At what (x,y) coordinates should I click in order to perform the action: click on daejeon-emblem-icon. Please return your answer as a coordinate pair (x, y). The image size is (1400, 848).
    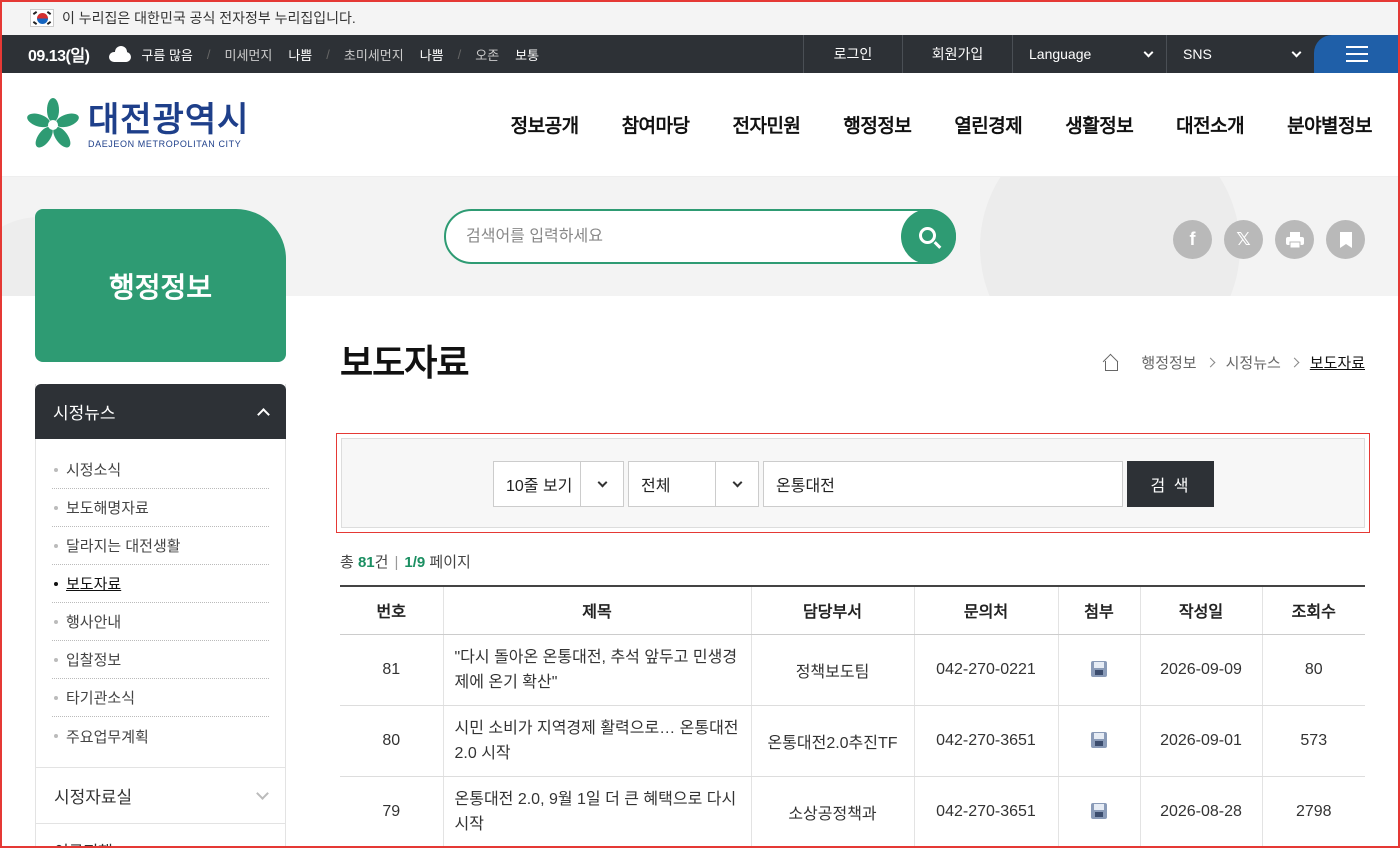
    Looking at the image, I should click on (53, 123).